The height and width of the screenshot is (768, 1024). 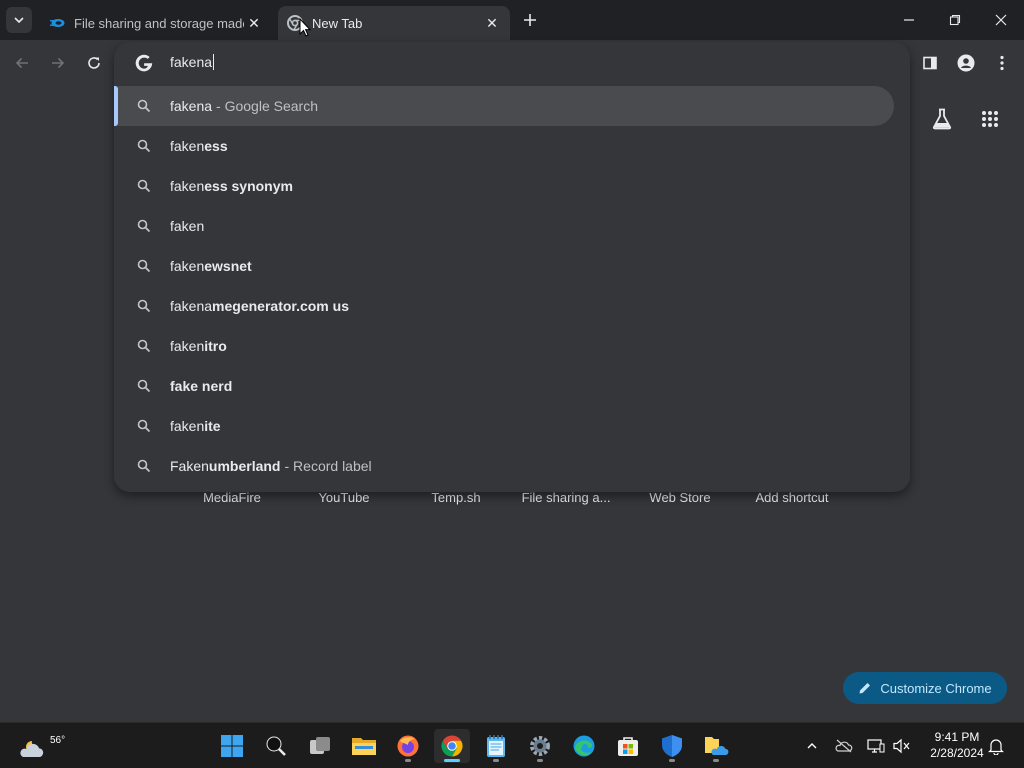 What do you see at coordinates (504, 426) in the screenshot?
I see `suggestion-item: fakenite` at bounding box center [504, 426].